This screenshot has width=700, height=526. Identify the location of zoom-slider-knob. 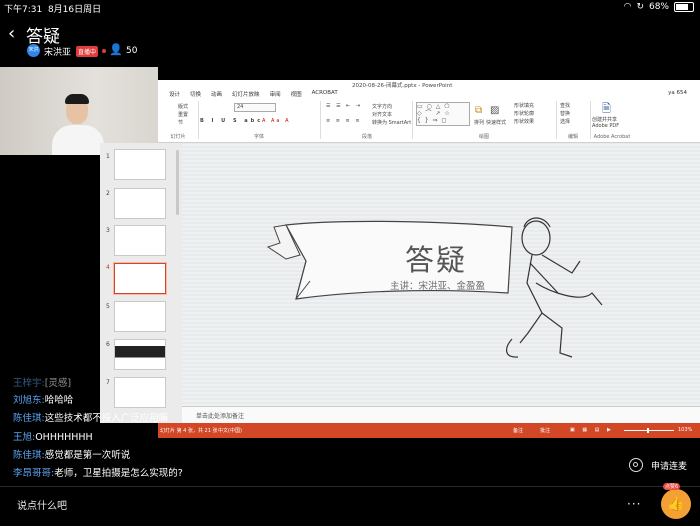
(648, 430).